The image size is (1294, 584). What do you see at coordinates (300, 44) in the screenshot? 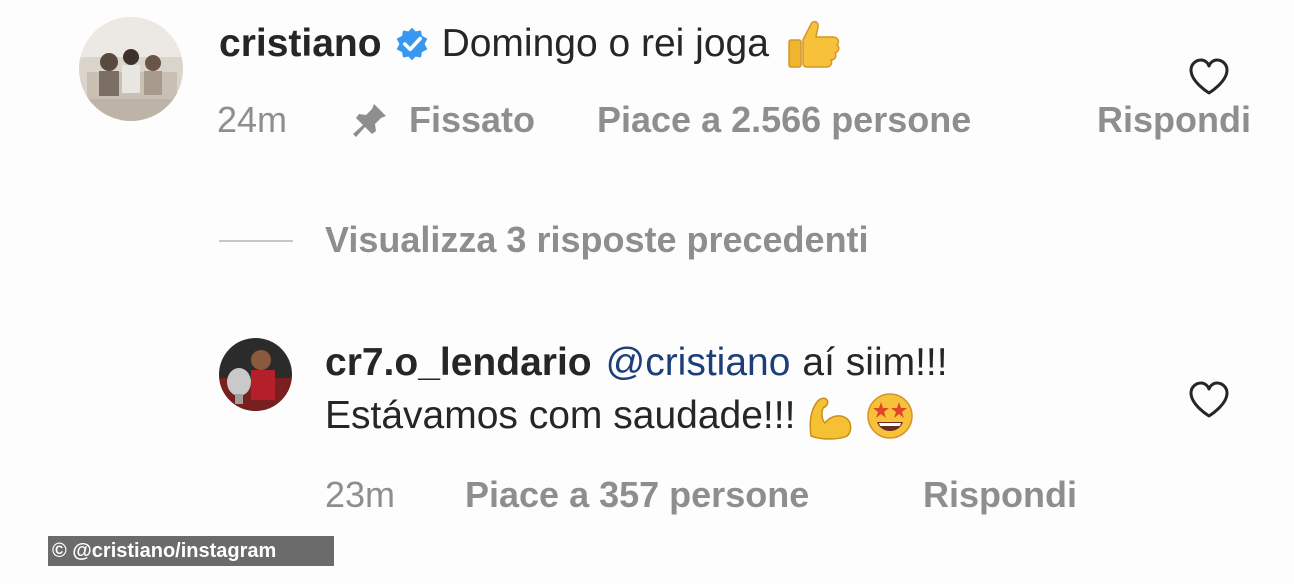
I see `comment-username: cristiano` at bounding box center [300, 44].